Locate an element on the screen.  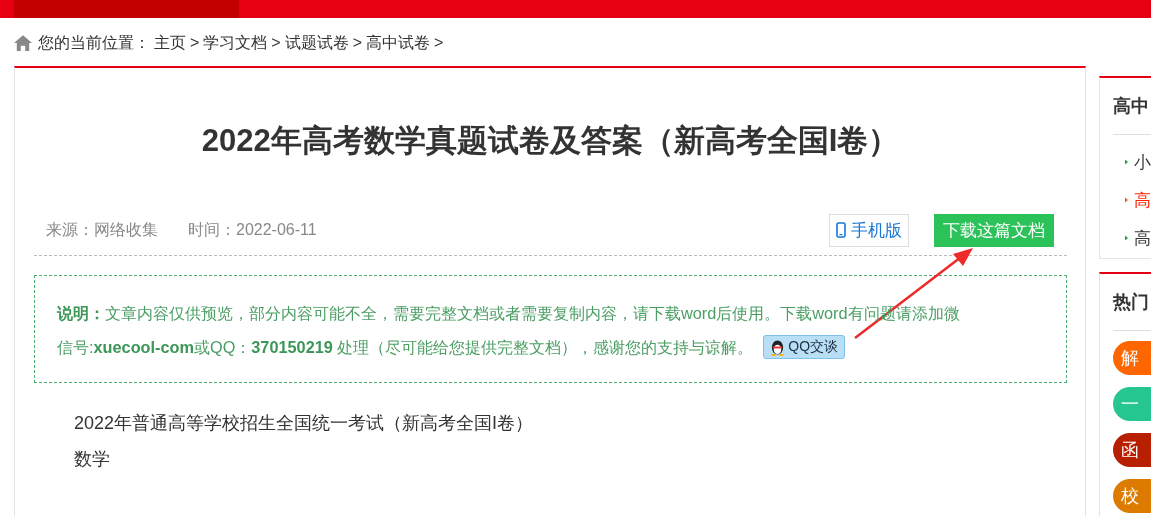
sidebar-heading: 热门 is located at coordinates (1132, 302).